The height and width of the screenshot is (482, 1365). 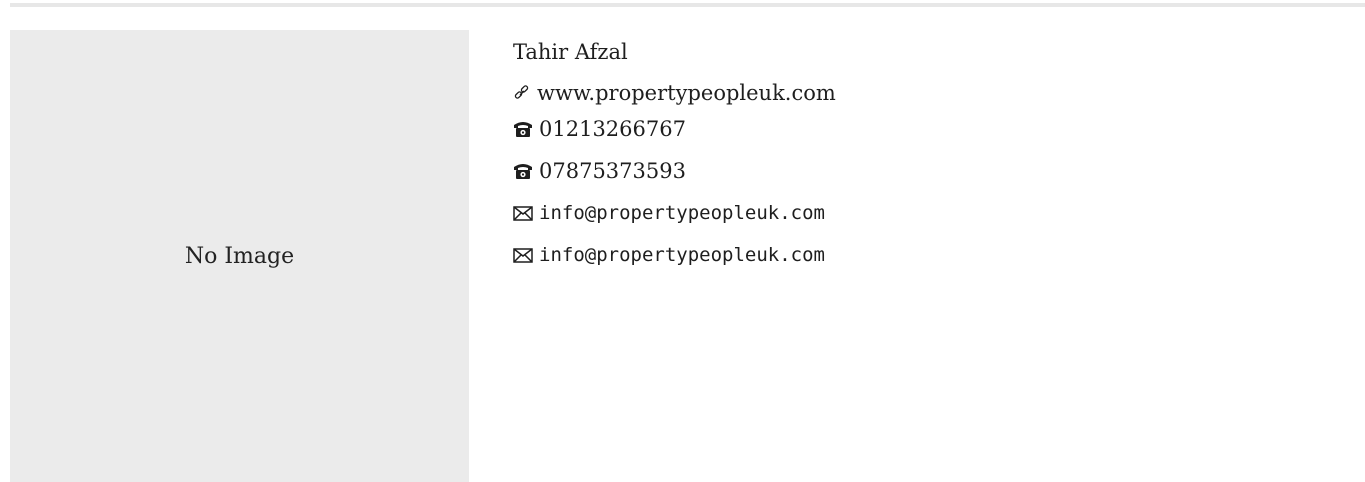 I want to click on phone-row: 01213266767, so click(x=674, y=128).